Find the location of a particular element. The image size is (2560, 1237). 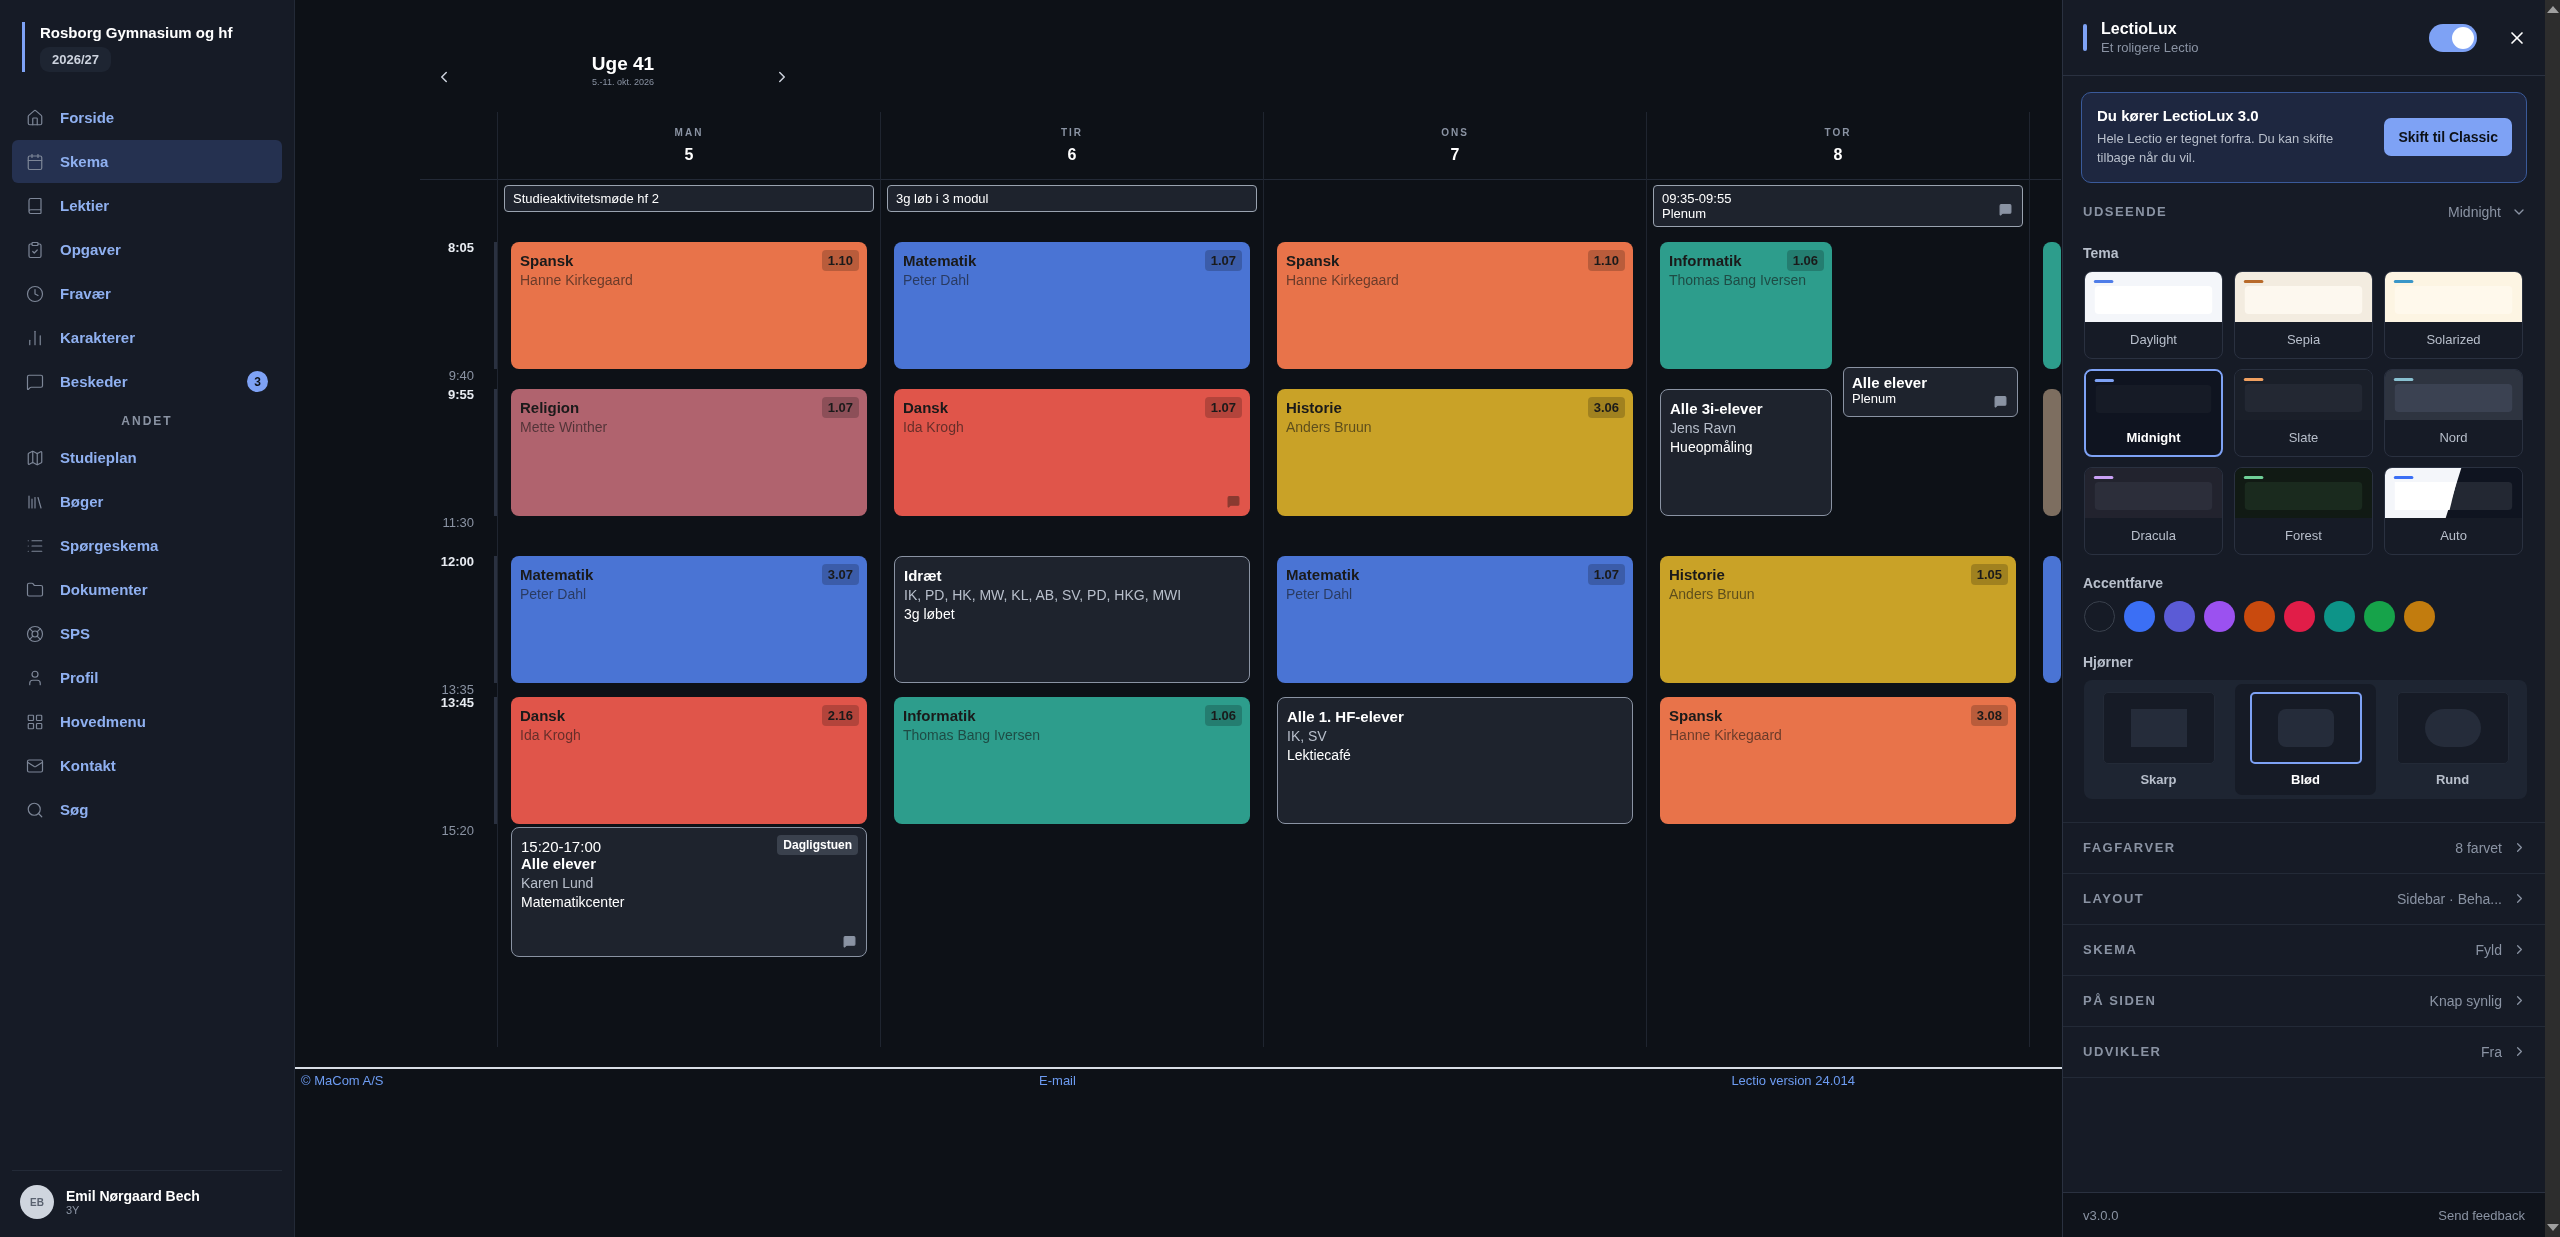

user-name: Emil Nørgaard Bech is located at coordinates (133, 1196).